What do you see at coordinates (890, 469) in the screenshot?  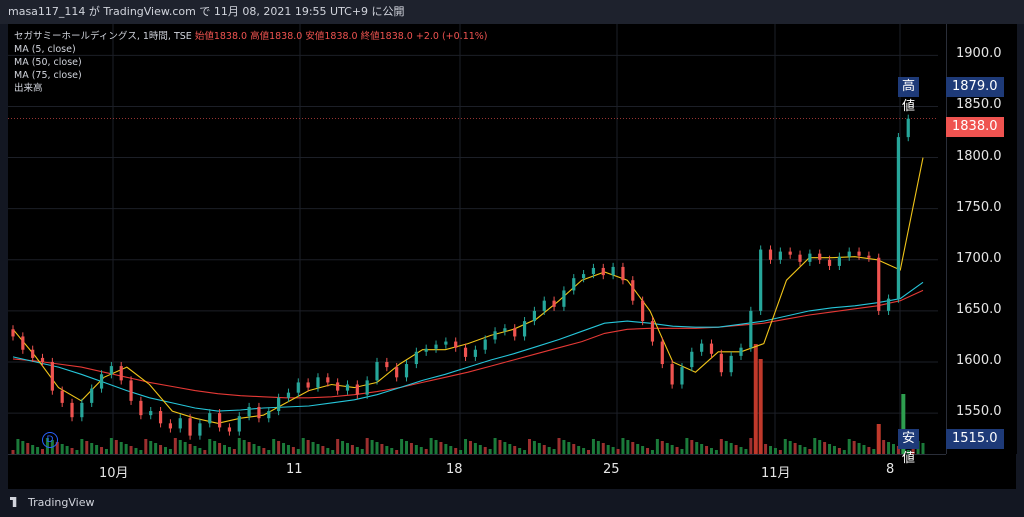 I see `time-tick-label: 8` at bounding box center [890, 469].